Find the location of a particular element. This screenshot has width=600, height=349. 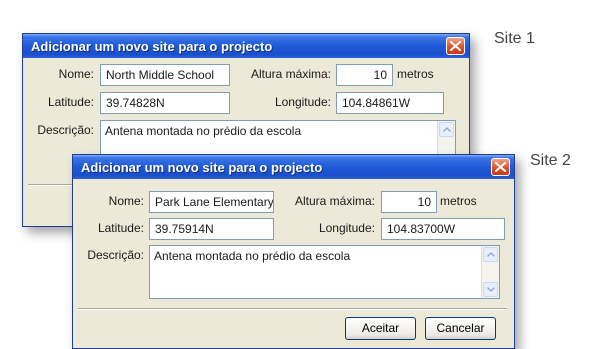

latitude-field: 39.75914N is located at coordinates (211, 229).